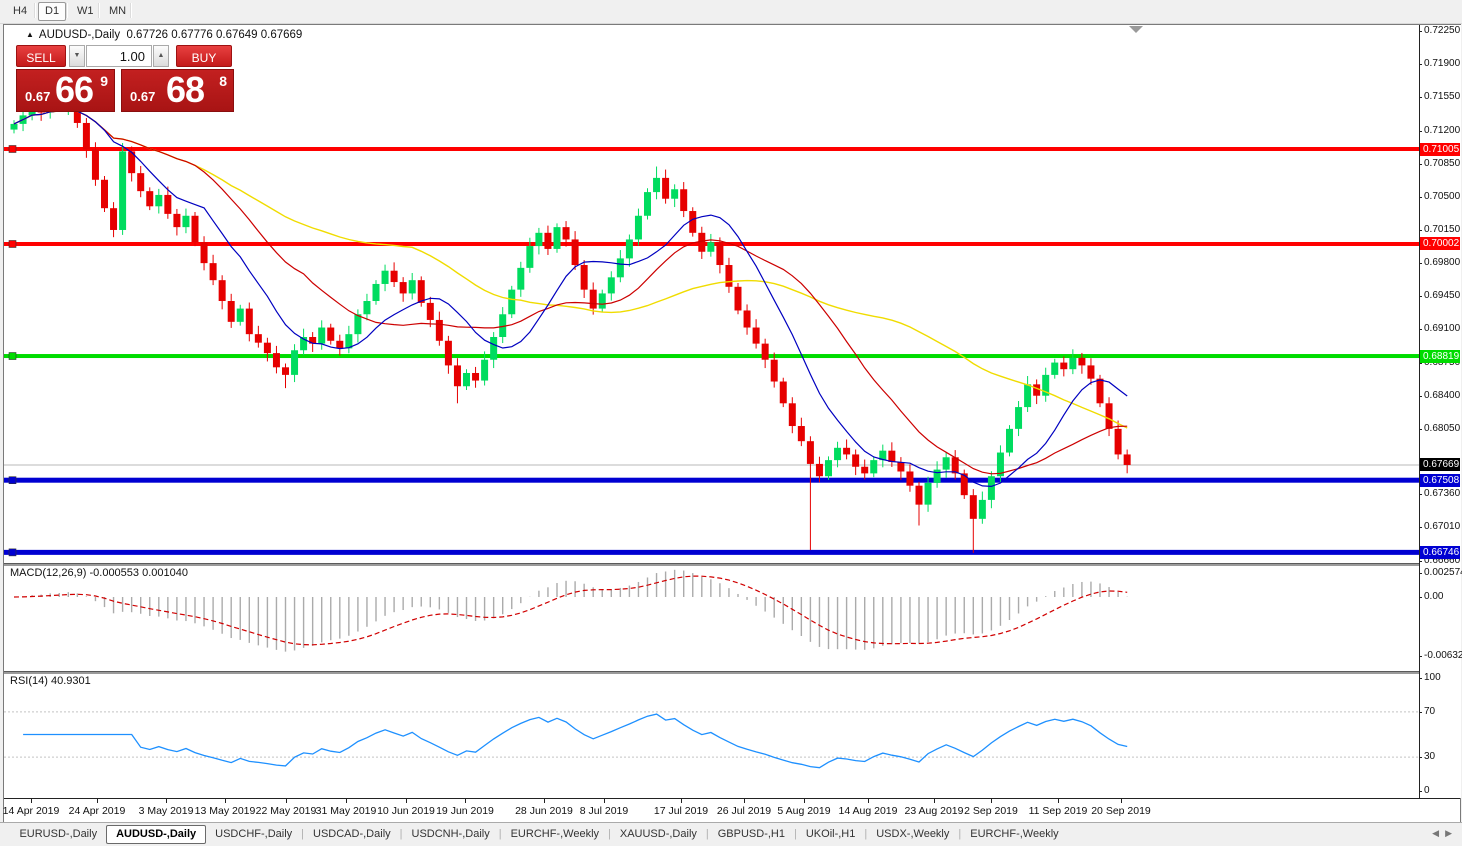 The height and width of the screenshot is (846, 1462). What do you see at coordinates (117, 11) in the screenshot?
I see `timeframe-button-mn: MN` at bounding box center [117, 11].